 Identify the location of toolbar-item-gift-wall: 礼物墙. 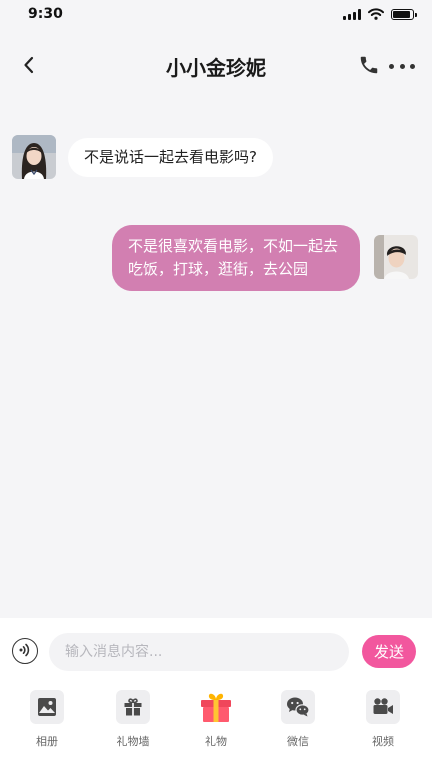
(133, 719).